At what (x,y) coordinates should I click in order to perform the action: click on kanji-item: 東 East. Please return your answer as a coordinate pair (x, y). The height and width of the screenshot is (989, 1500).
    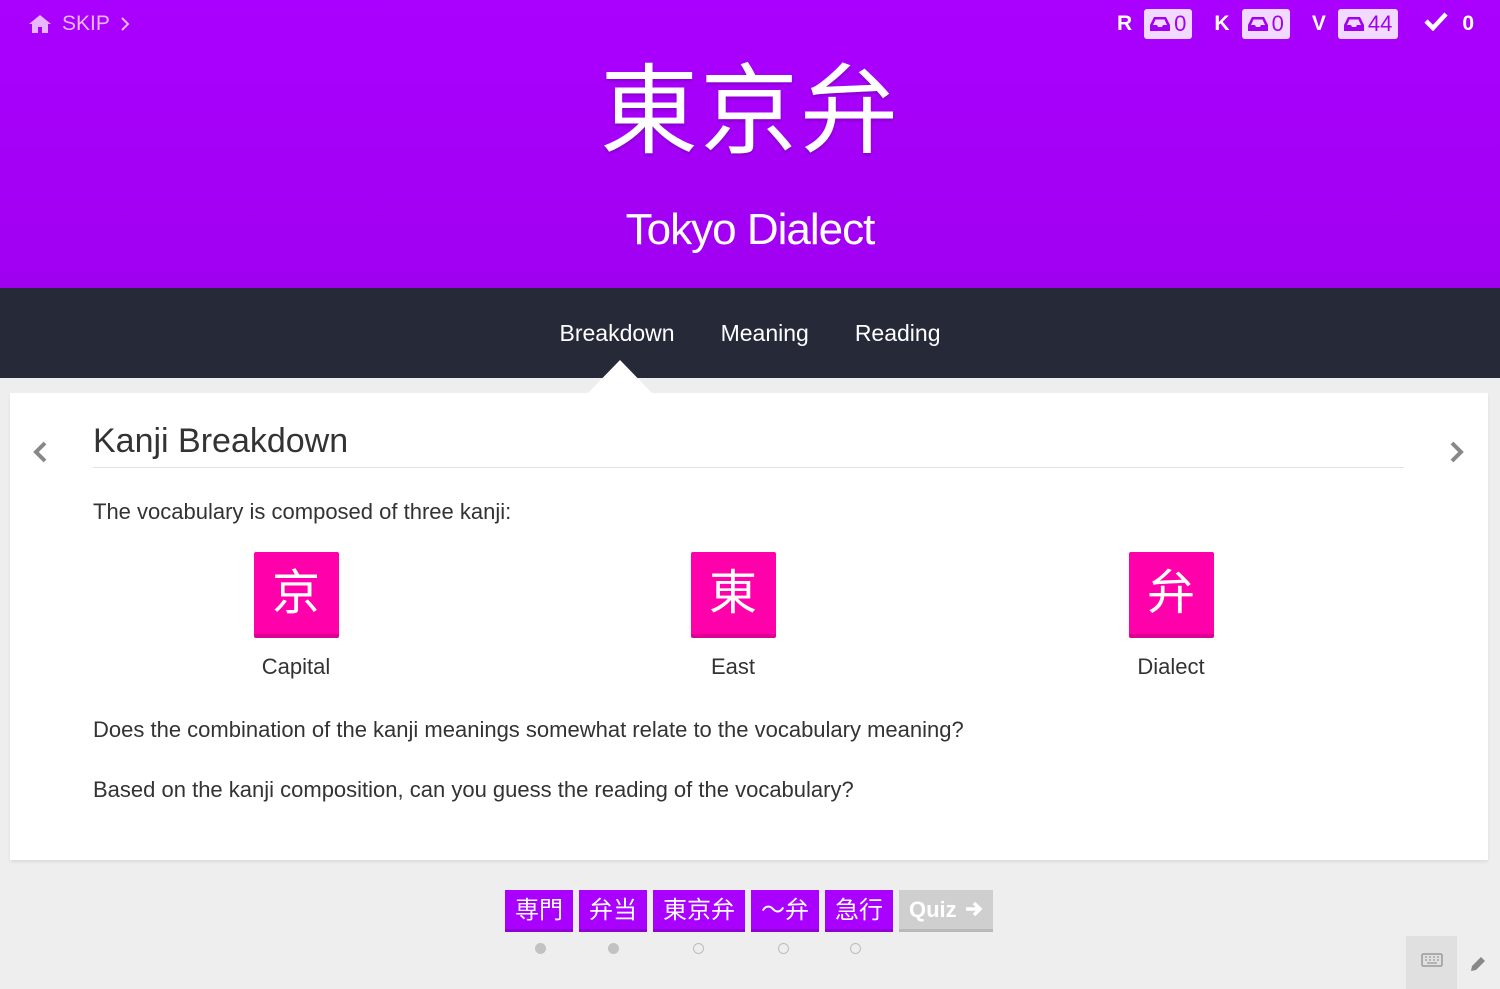
    Looking at the image, I should click on (733, 616).